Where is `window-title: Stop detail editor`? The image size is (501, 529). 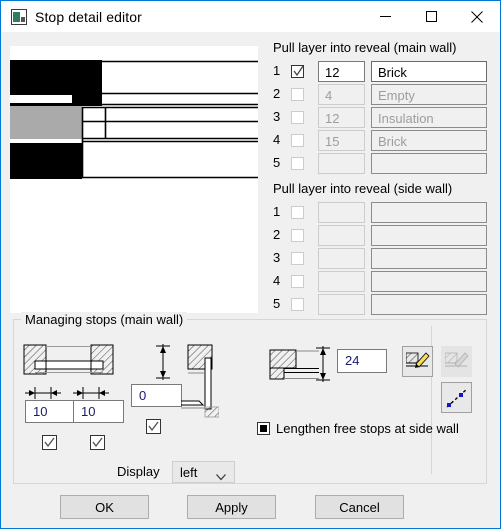 window-title: Stop detail editor is located at coordinates (88, 16).